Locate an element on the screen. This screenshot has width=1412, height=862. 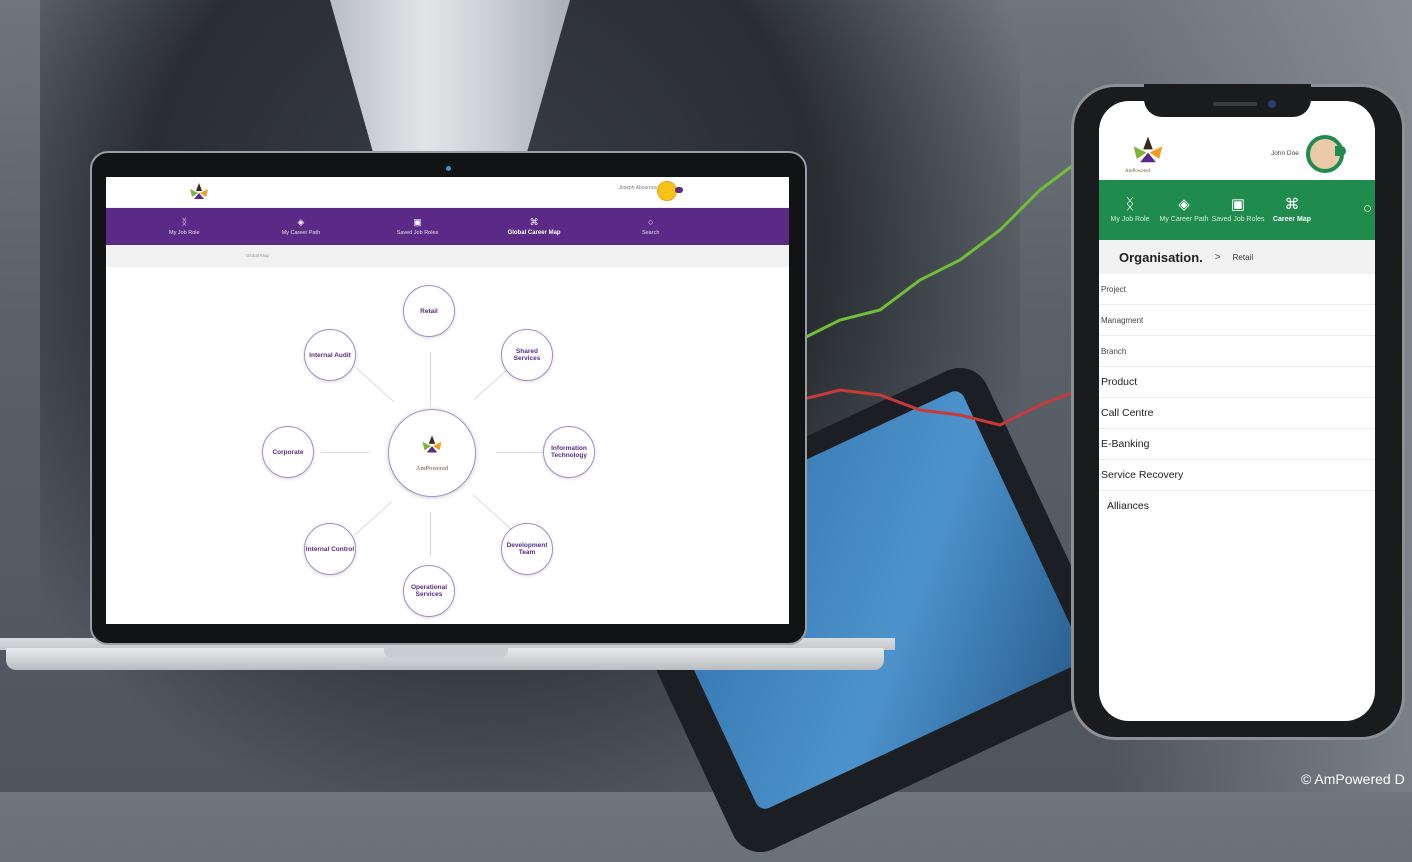
node-shared-services: Shared Services is located at coordinates (527, 355).